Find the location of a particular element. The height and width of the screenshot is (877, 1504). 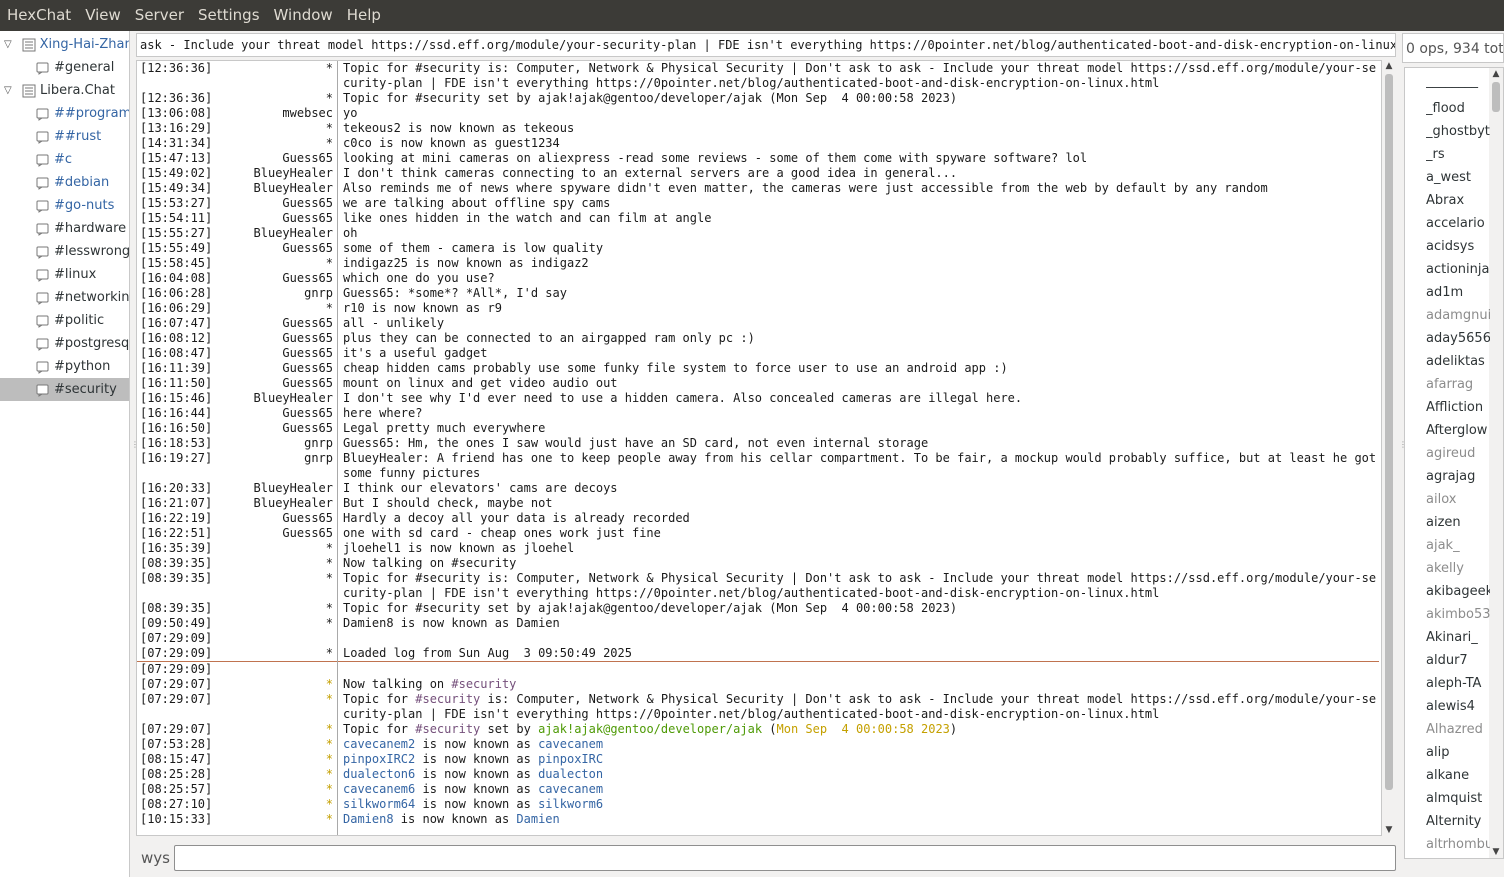

user-entry: altrhombus is located at coordinates (1458, 847).